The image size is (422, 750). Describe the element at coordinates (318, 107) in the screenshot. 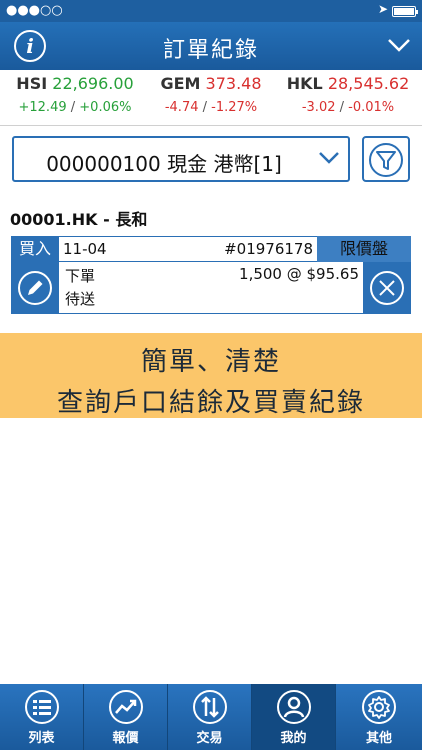

I see `index-change: -3.02` at that location.